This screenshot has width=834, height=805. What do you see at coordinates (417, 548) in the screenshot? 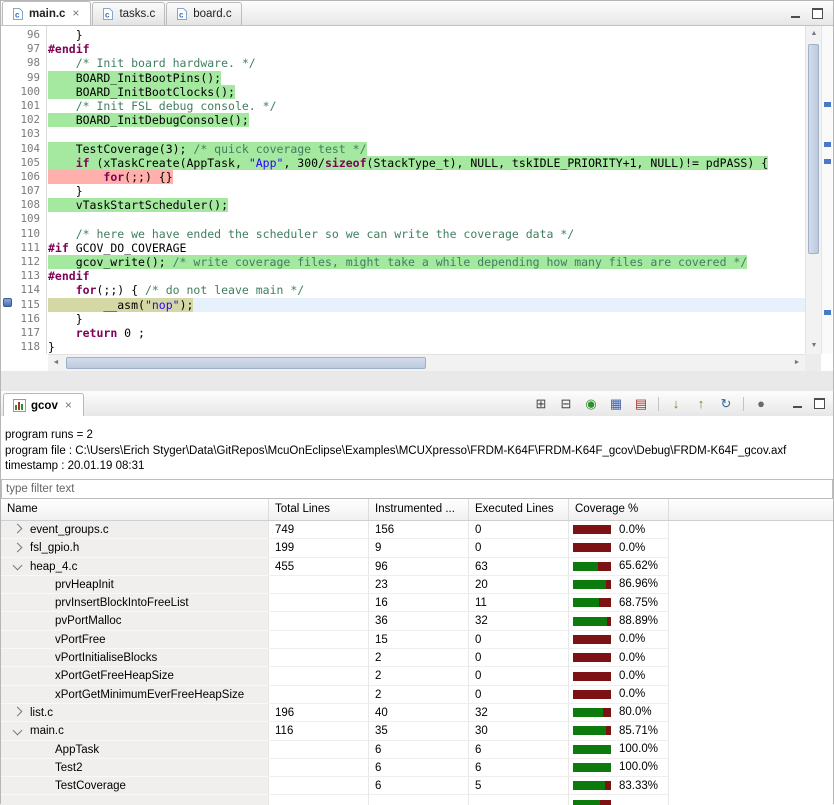
I see `table-row: fsl_gpio.h 199 9 0 0.0%` at bounding box center [417, 548].